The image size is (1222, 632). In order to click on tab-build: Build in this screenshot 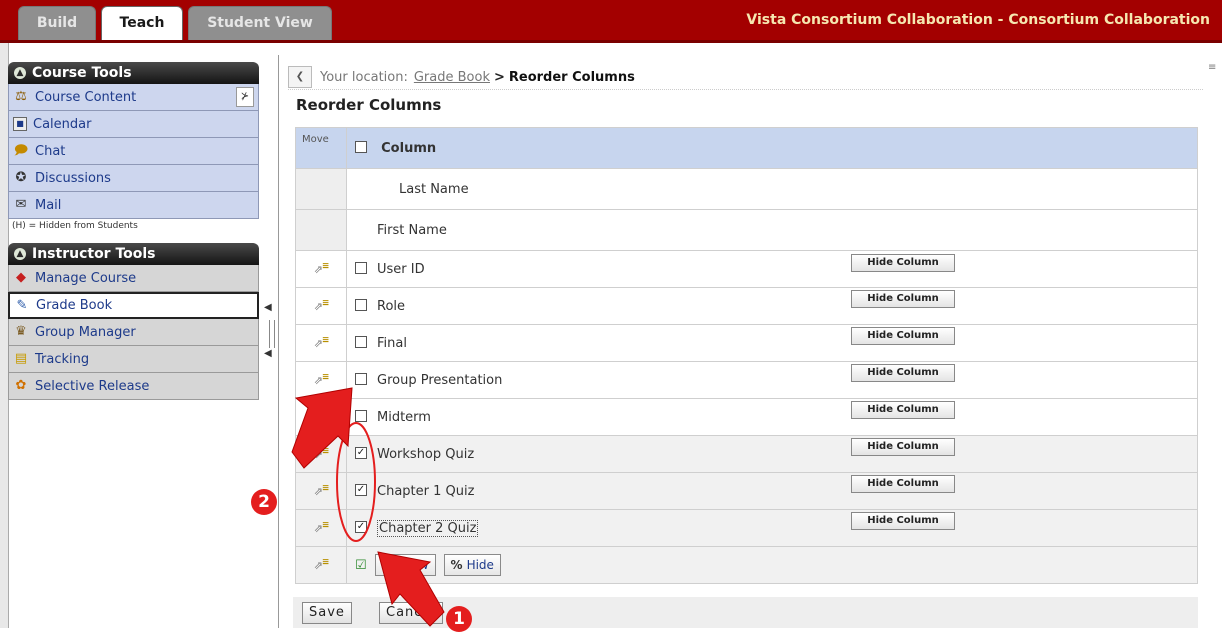, I will do `click(57, 23)`.